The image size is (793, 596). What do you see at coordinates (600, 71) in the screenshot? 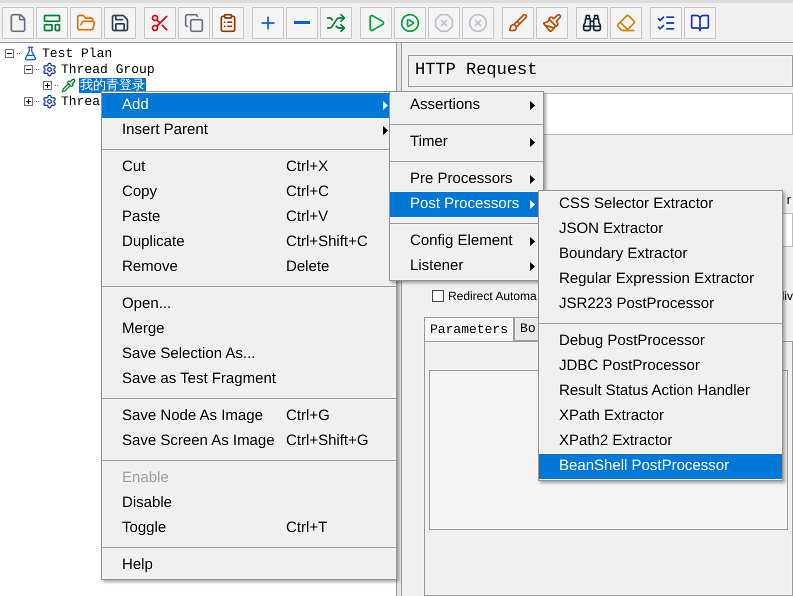
I see `editor-title-bar: HTTP Request` at bounding box center [600, 71].